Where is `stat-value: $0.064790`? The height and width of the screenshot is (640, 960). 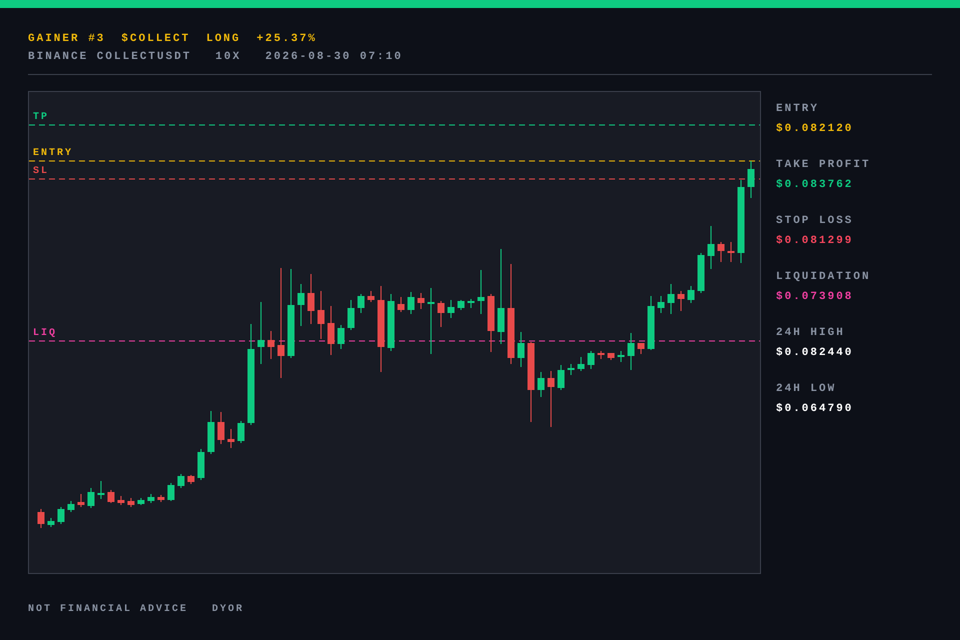 stat-value: $0.064790 is located at coordinates (815, 409).